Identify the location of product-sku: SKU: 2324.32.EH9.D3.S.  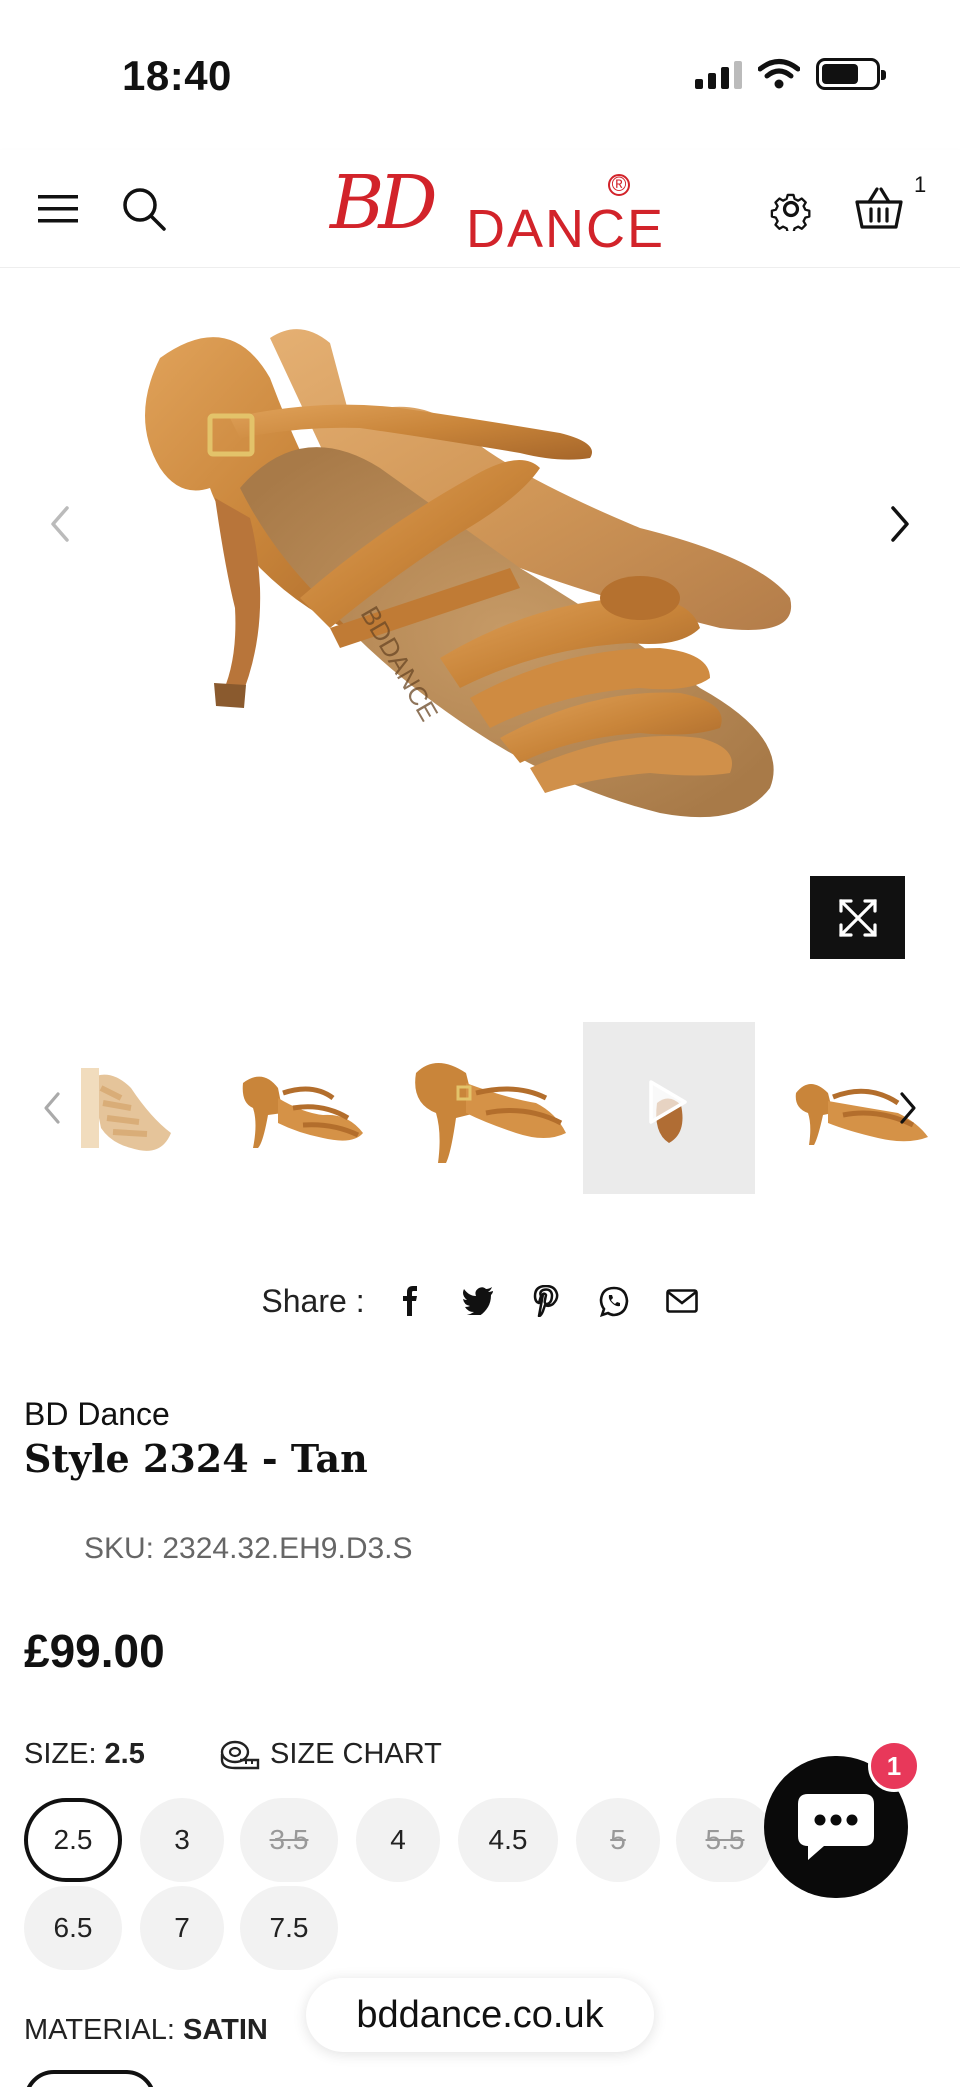
(248, 1548).